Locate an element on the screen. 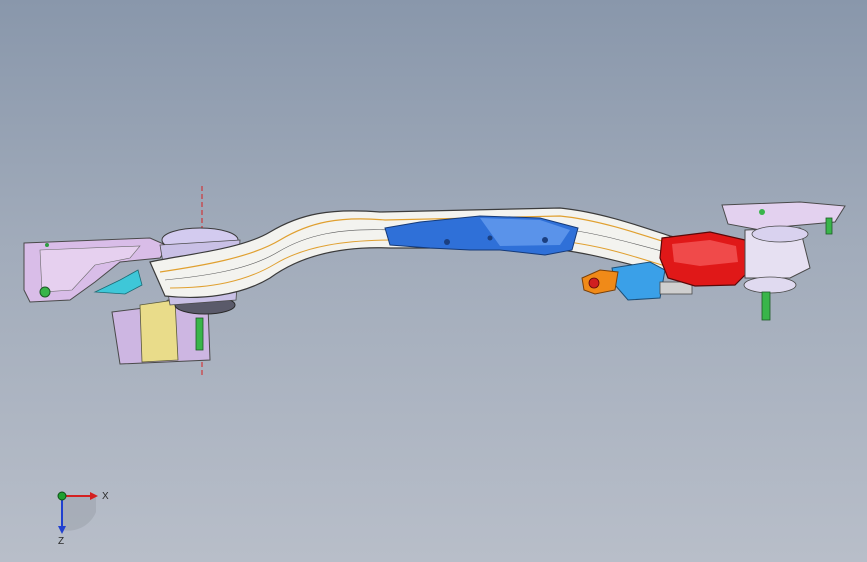  right-lower-bushing is located at coordinates (770, 285).